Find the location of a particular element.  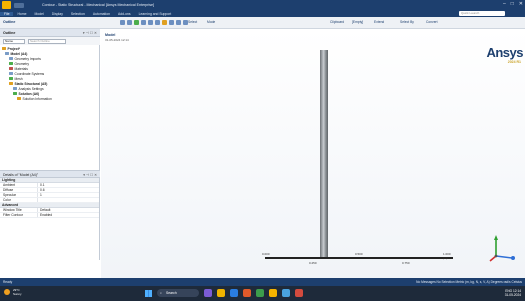

geometry-icon is located at coordinates (11, 63).